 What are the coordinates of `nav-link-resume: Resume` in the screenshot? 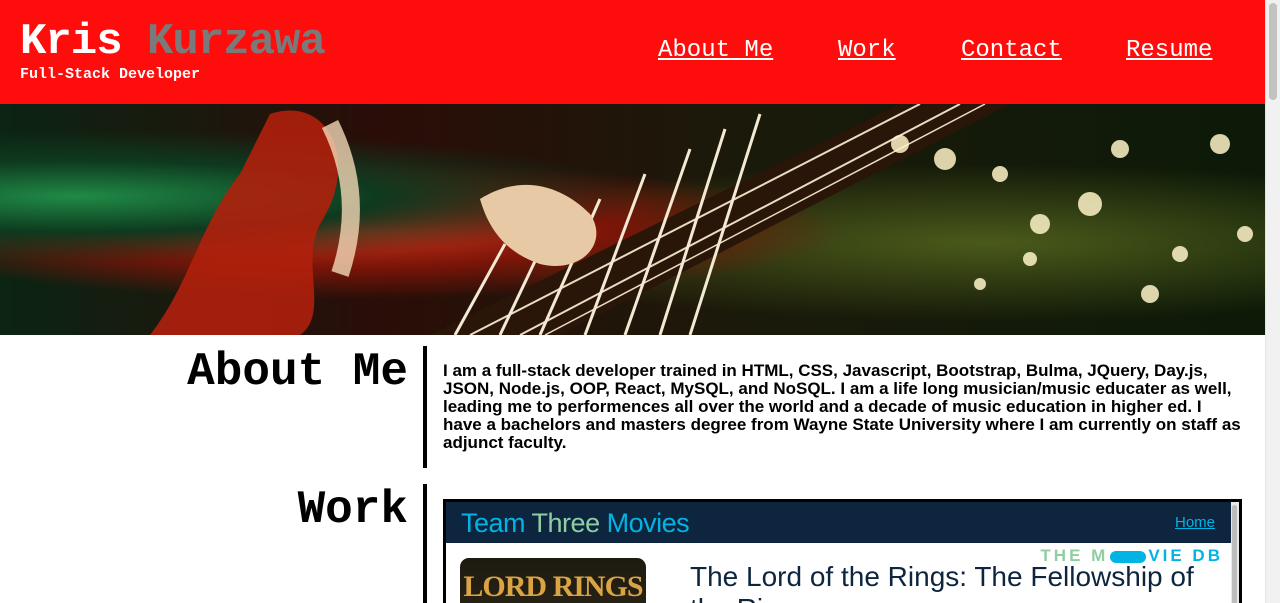 It's located at (1169, 51).